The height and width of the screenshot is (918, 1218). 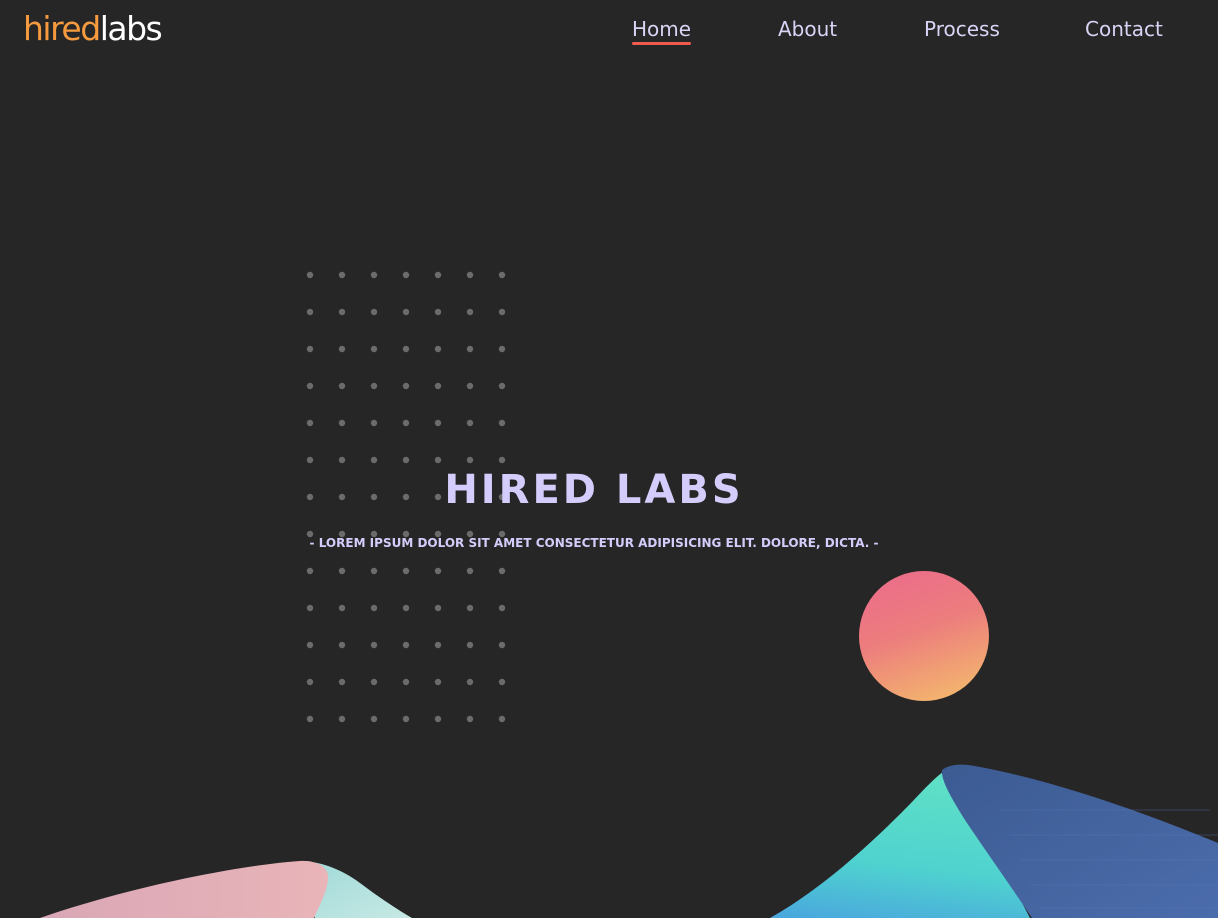 What do you see at coordinates (662, 43) in the screenshot?
I see `nav-active-underline` at bounding box center [662, 43].